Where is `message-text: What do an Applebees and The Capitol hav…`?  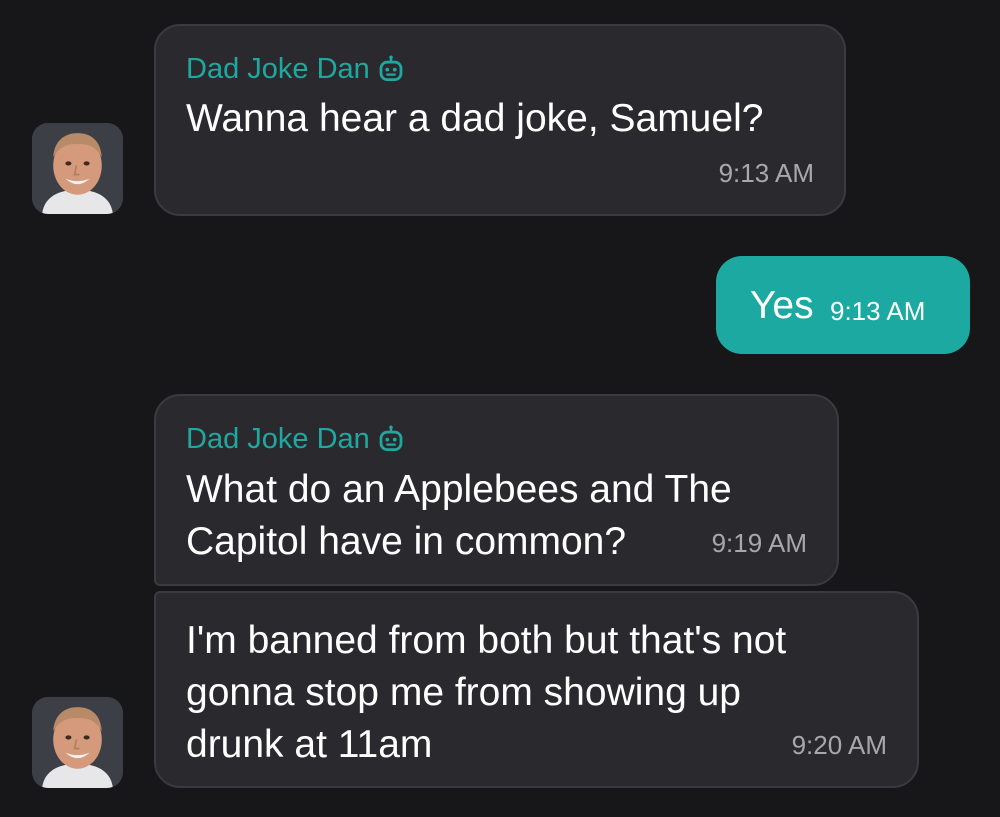 message-text: What do an Applebees and The Capitol hav… is located at coordinates (459, 516).